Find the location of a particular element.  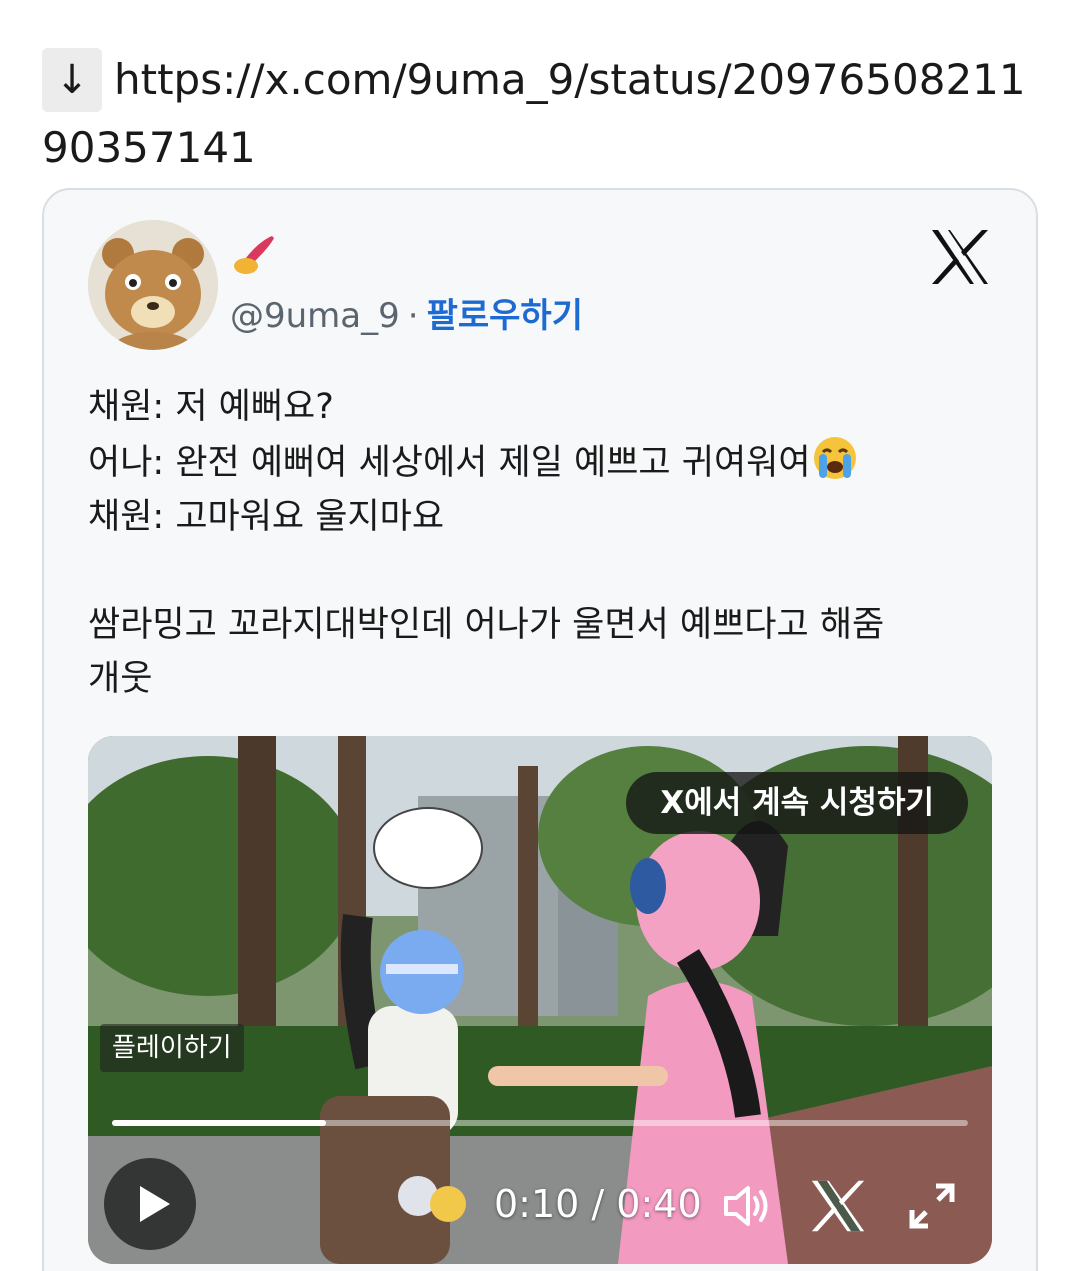

download-arrow-icon: ↓ is located at coordinates (72, 80).